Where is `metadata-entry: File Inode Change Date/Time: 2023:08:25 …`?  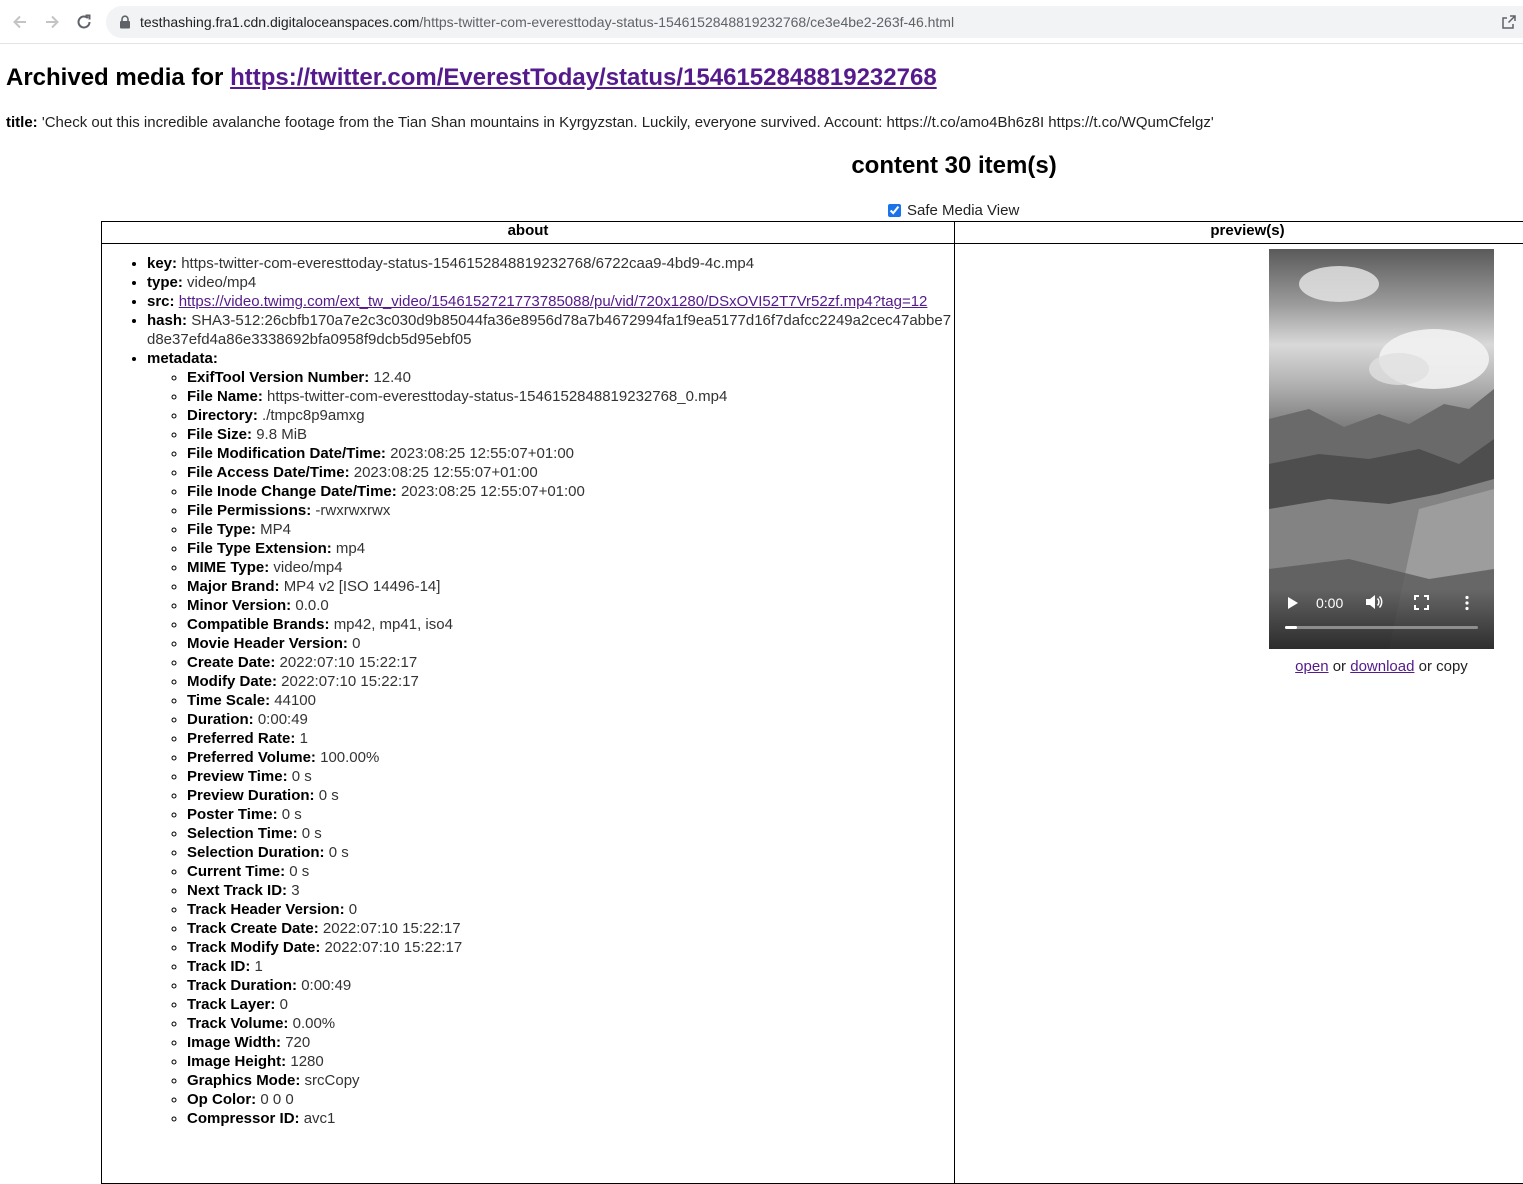
metadata-entry: File Inode Change Date/Time: 2023:08:25 … is located at coordinates (570, 491).